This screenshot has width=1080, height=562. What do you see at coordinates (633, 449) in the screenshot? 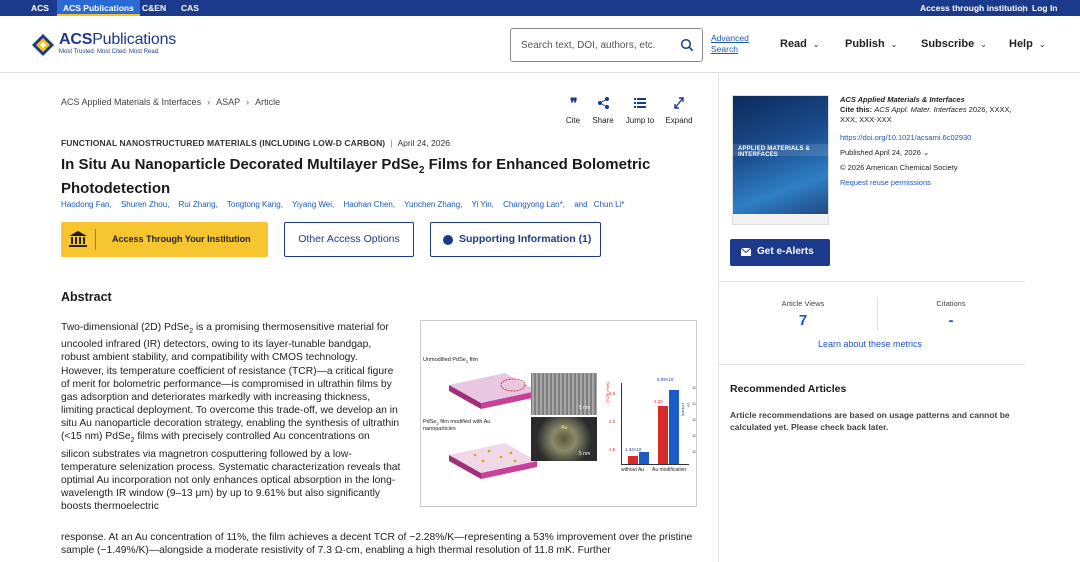
I see `bar-left-label: 1.34×10` at bounding box center [633, 449].